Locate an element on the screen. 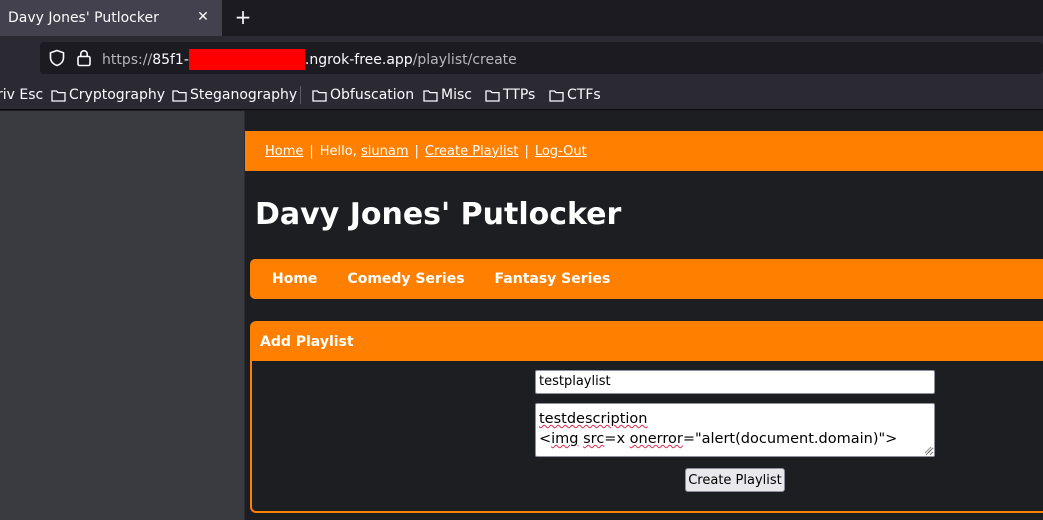  greeting: Hello, is located at coordinates (338, 151).